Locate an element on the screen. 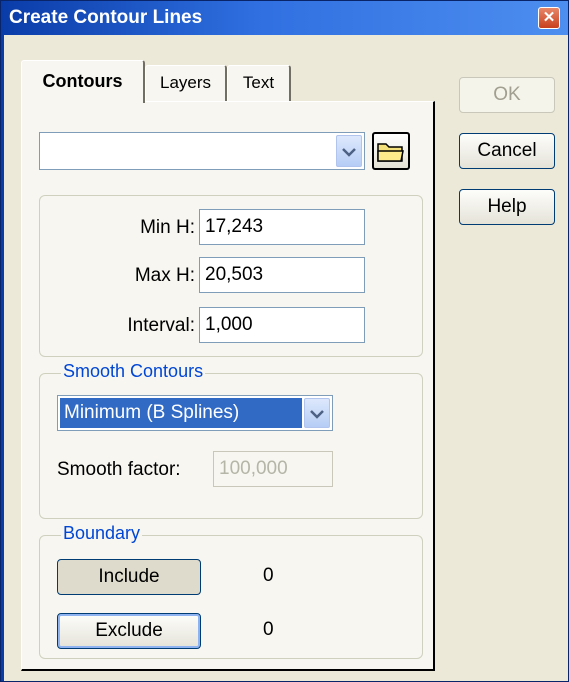  close-icon: ✕ is located at coordinates (549, 17).